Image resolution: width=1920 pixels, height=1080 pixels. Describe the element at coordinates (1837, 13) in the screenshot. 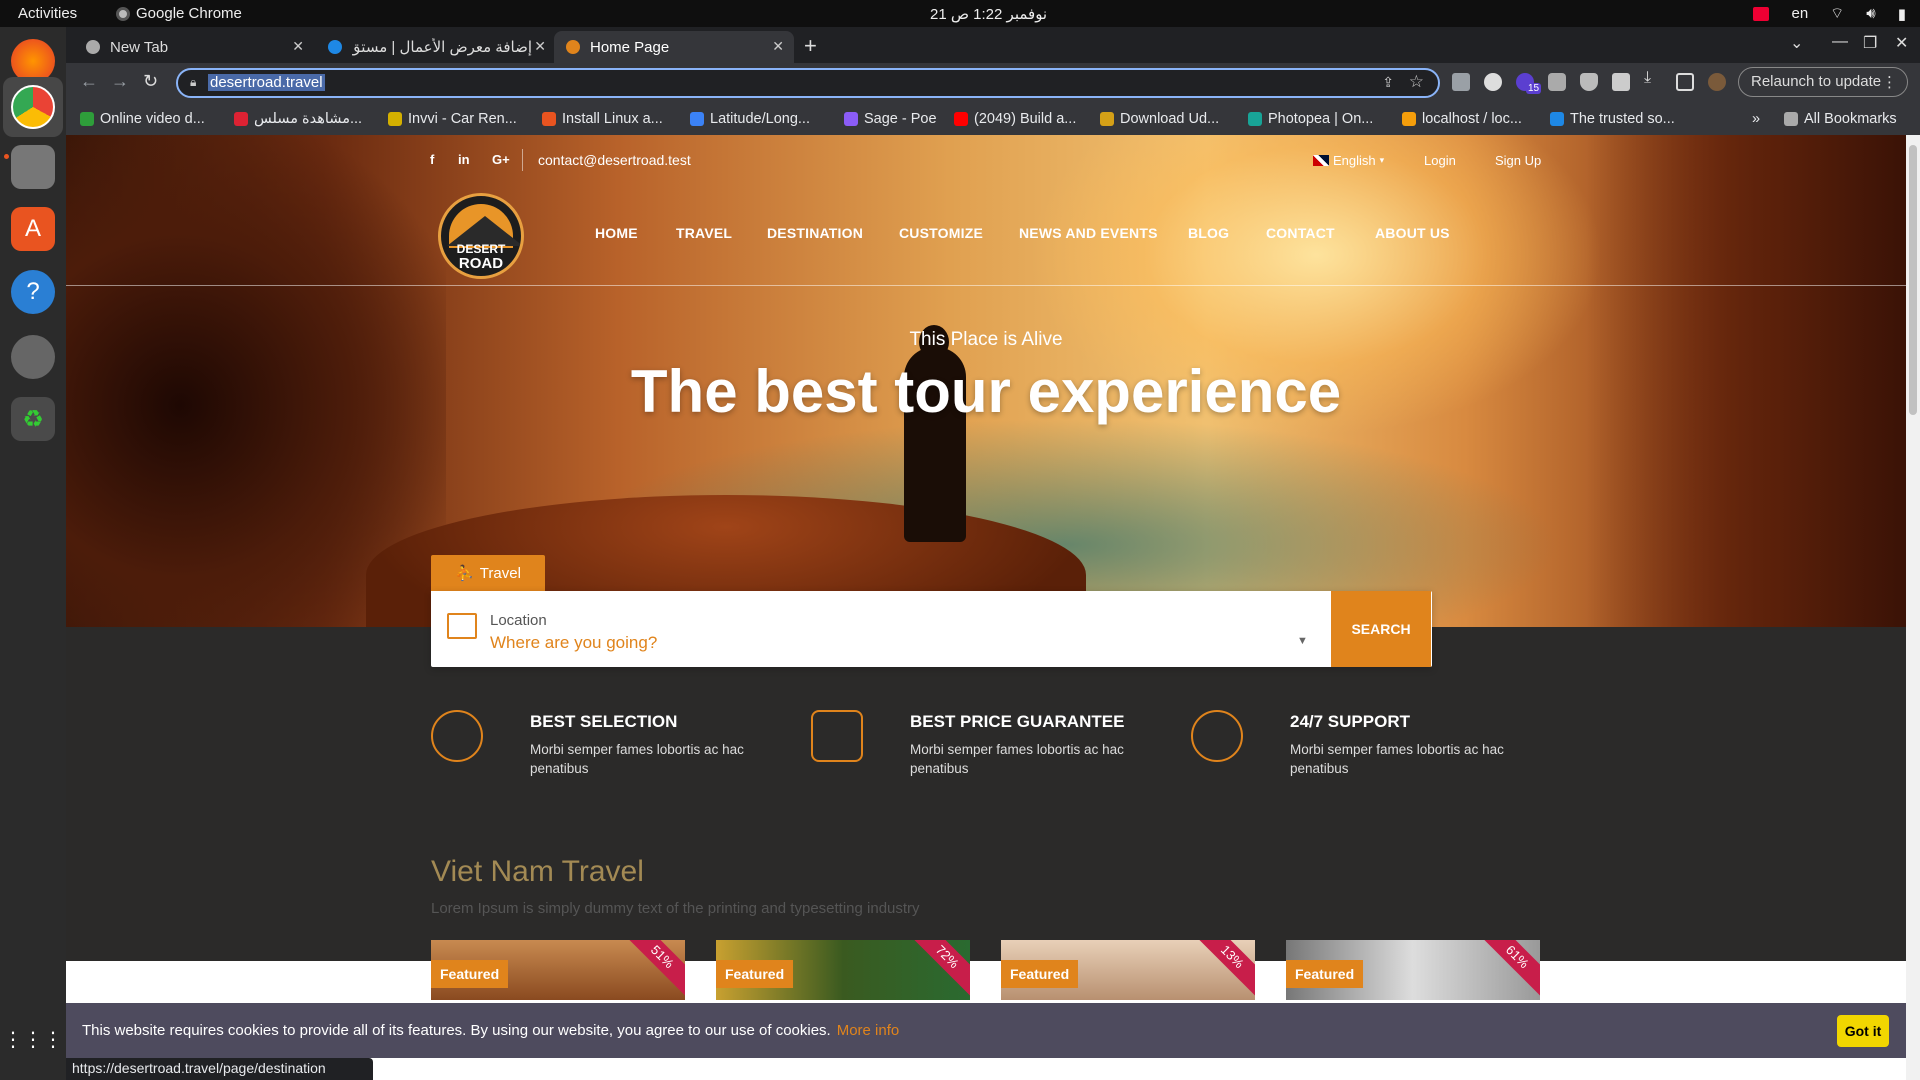

I see `wifi-icon: ⌔` at that location.